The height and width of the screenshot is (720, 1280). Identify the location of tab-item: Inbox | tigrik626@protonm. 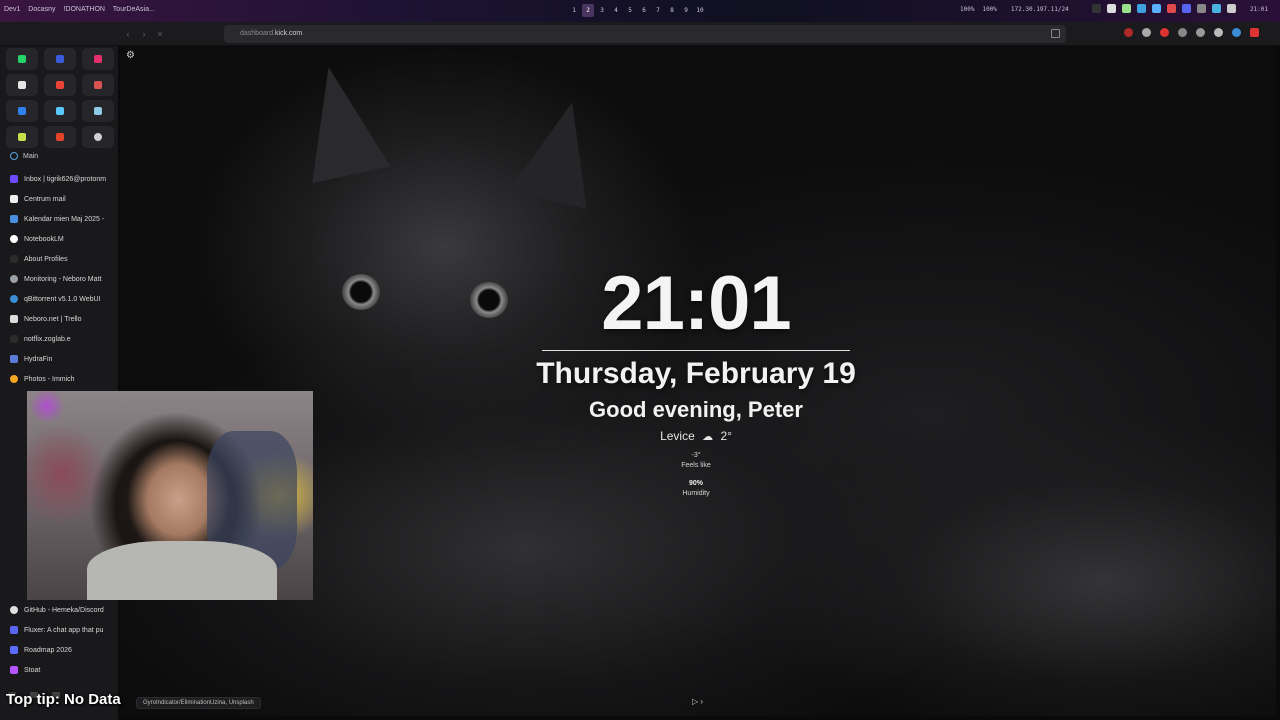
(60, 179).